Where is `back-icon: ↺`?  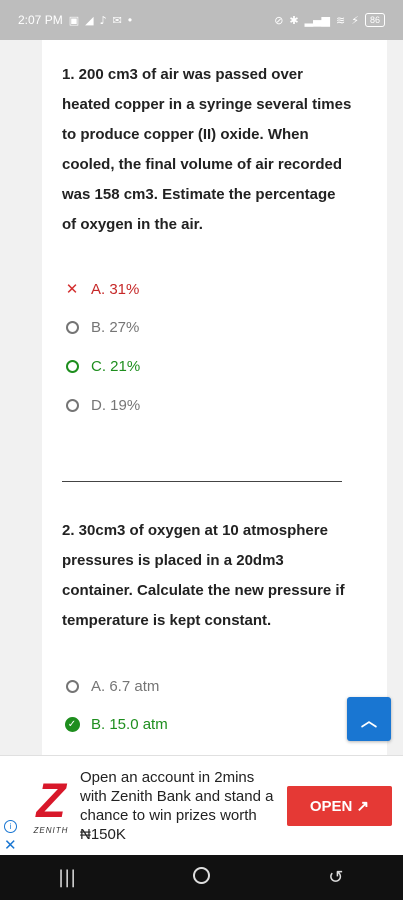 back-icon: ↺ is located at coordinates (336, 877).